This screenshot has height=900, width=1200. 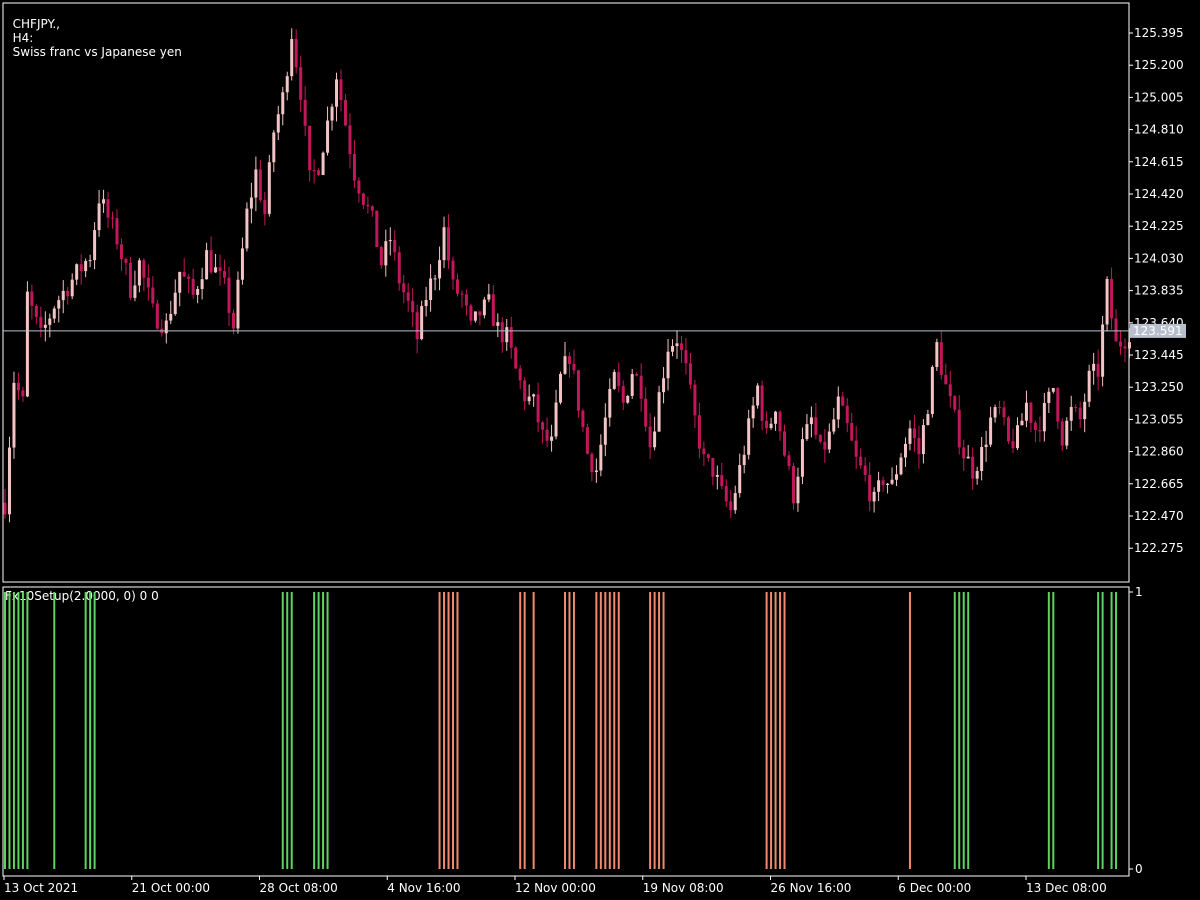 I want to click on price-tick-label: 125.395, so click(x=1159, y=33).